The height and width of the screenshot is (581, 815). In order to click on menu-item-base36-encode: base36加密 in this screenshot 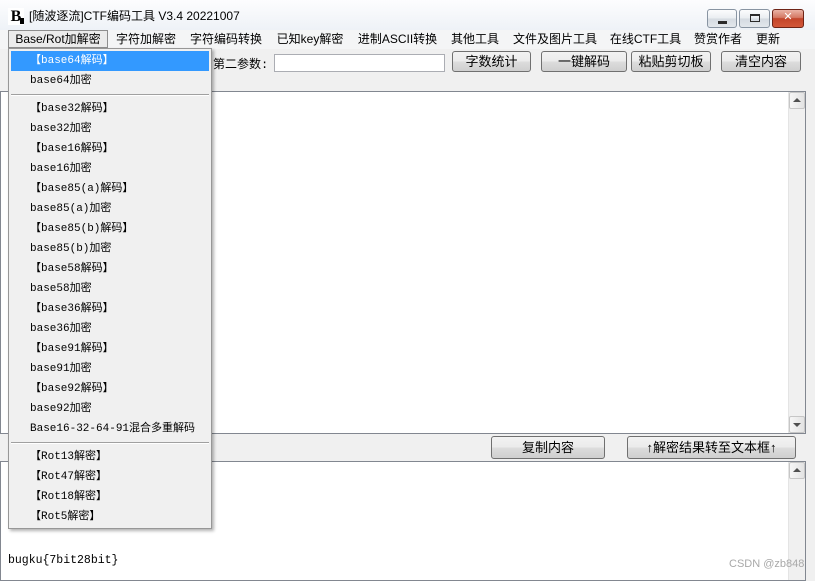, I will do `click(110, 329)`.